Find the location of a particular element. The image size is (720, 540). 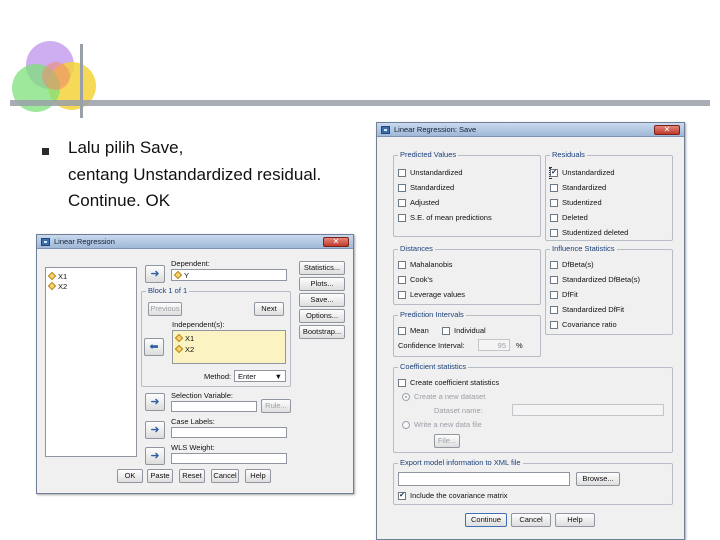

predicted-values-label: Predicted Values is located at coordinates (428, 154).